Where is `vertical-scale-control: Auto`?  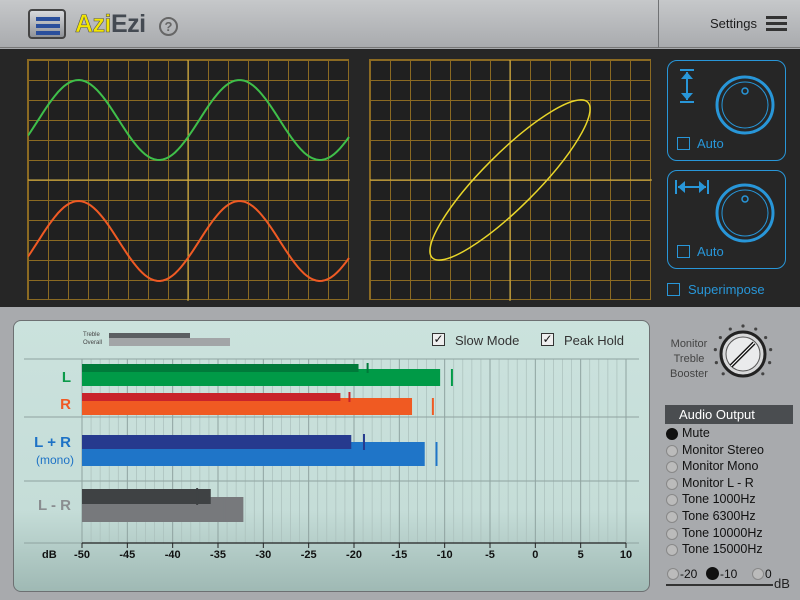
vertical-scale-control: Auto is located at coordinates (726, 110).